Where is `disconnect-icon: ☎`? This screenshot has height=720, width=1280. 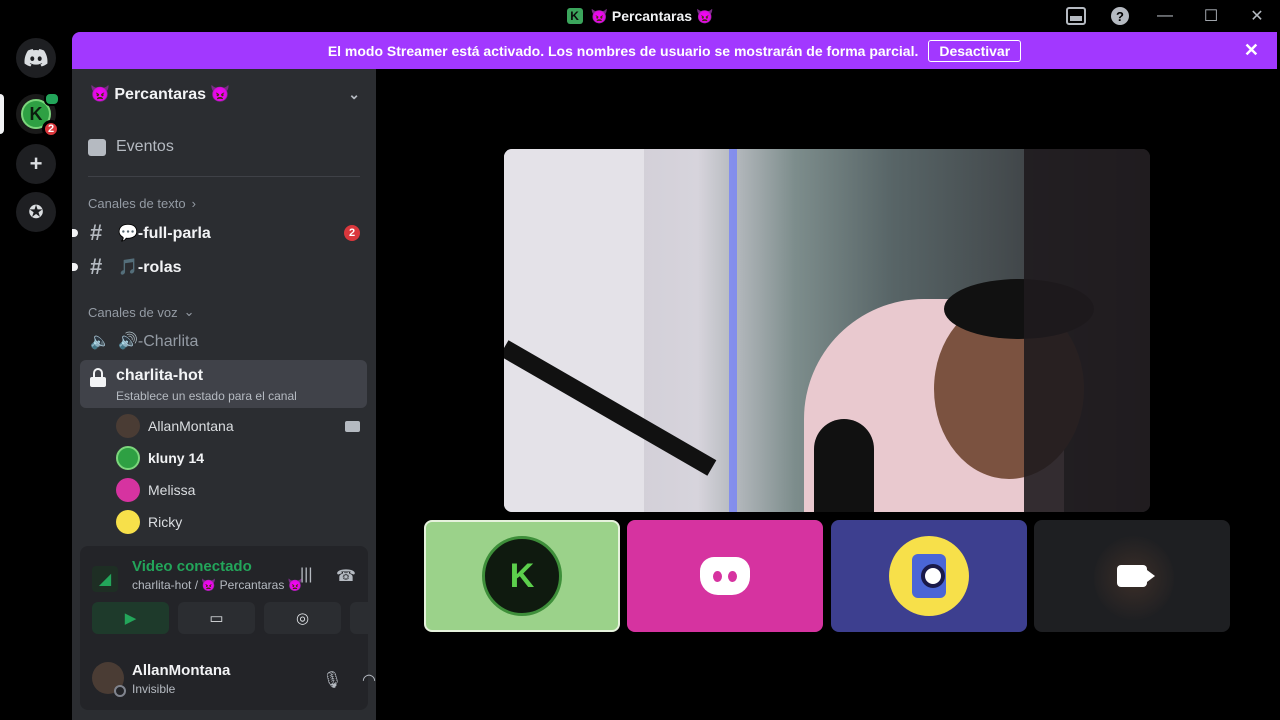
disconnect-icon: ☎ is located at coordinates (346, 576).